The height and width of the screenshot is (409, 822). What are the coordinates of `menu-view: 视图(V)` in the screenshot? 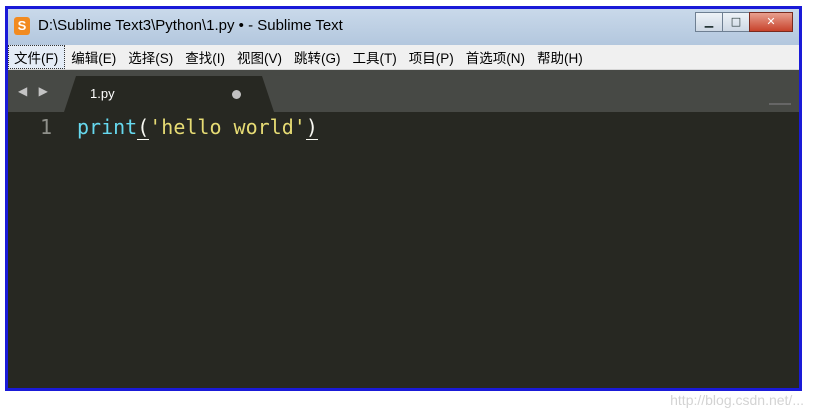 It's located at (260, 57).